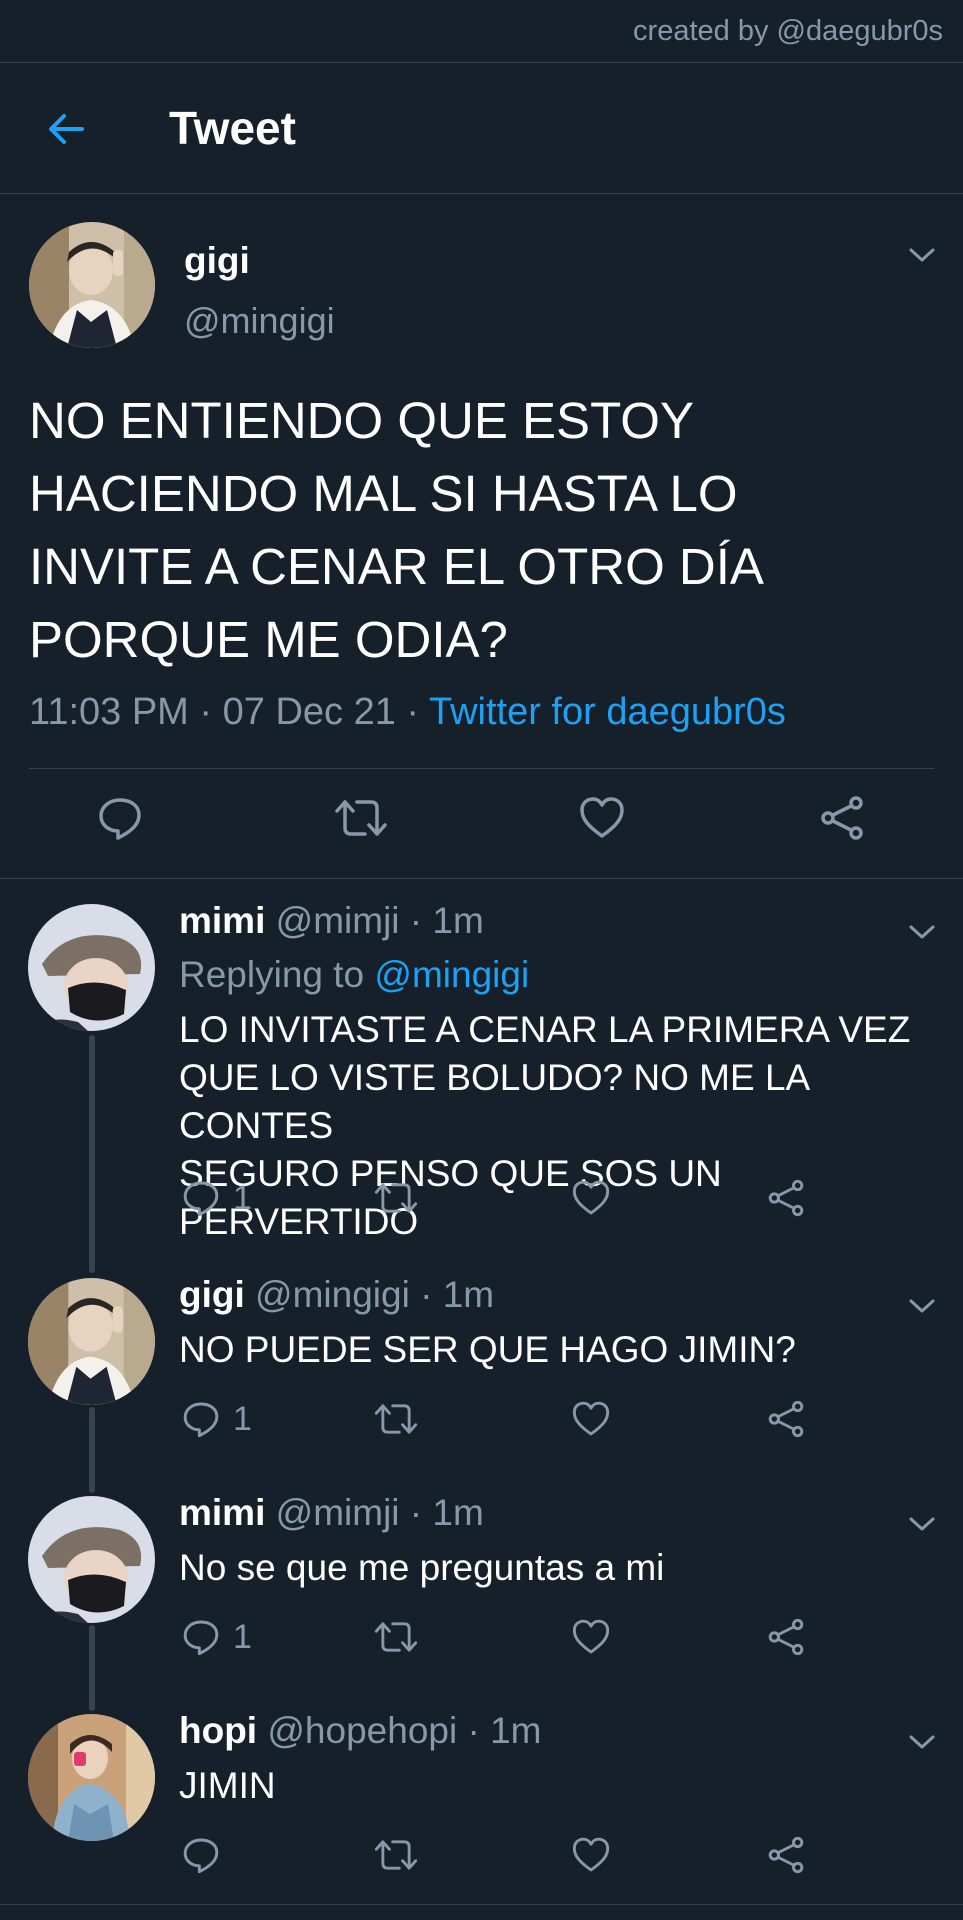 The height and width of the screenshot is (1920, 963). What do you see at coordinates (481, 128) in the screenshot?
I see `top-bar: Tweet` at bounding box center [481, 128].